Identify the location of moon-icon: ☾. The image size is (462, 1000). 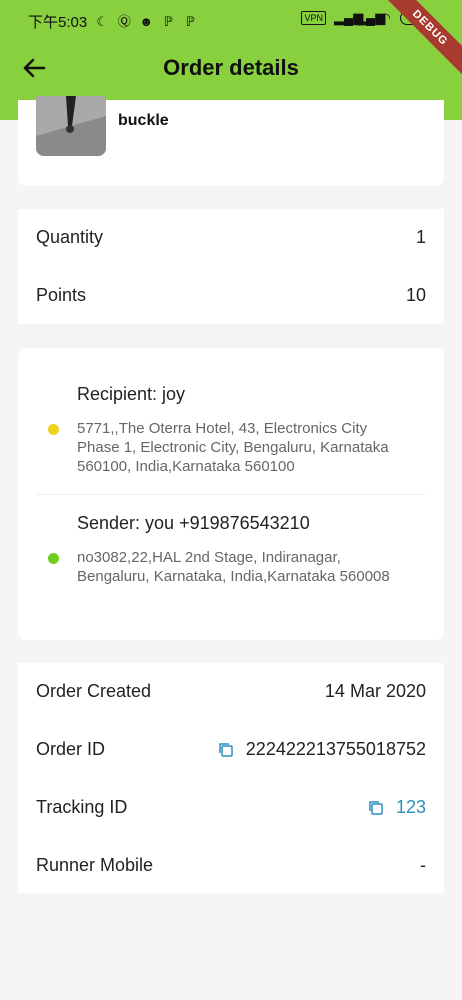
(102, 21).